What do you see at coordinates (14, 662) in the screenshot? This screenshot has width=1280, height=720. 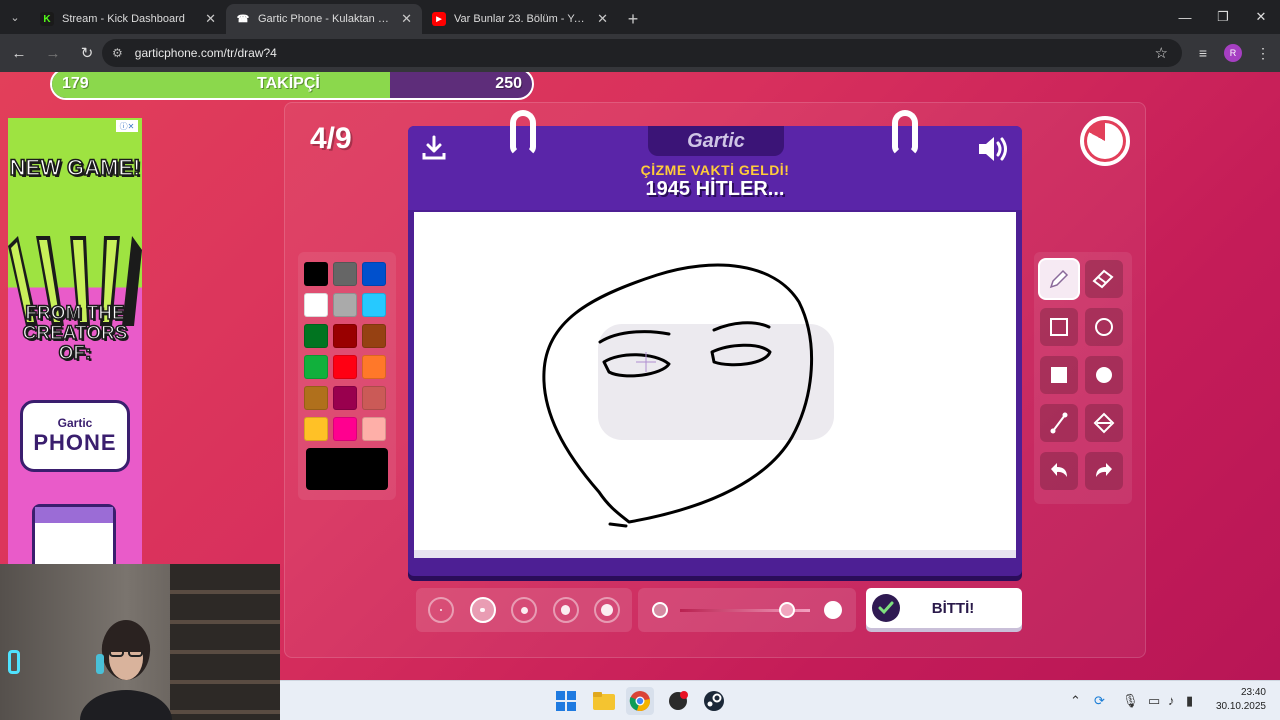 I see `headphone-light` at bounding box center [14, 662].